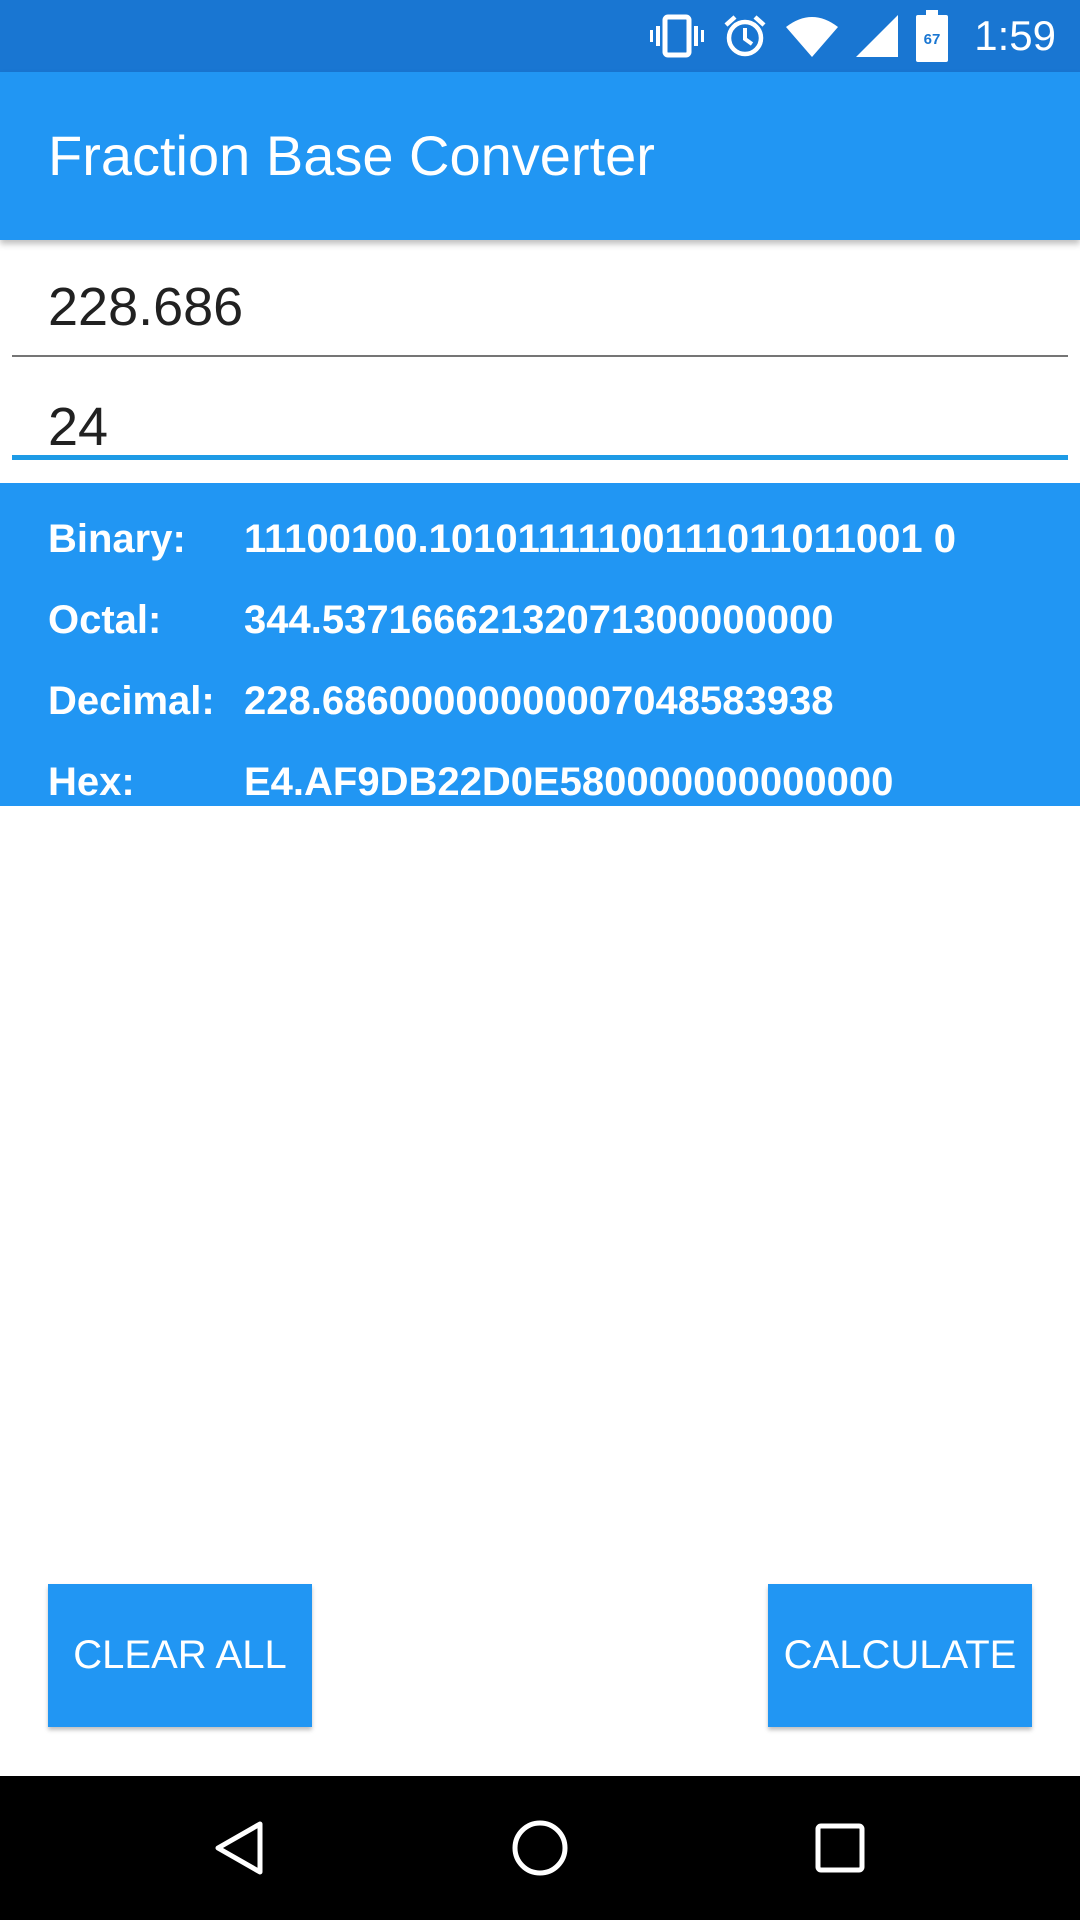  Describe the element at coordinates (540, 427) in the screenshot. I see `base-field` at that location.